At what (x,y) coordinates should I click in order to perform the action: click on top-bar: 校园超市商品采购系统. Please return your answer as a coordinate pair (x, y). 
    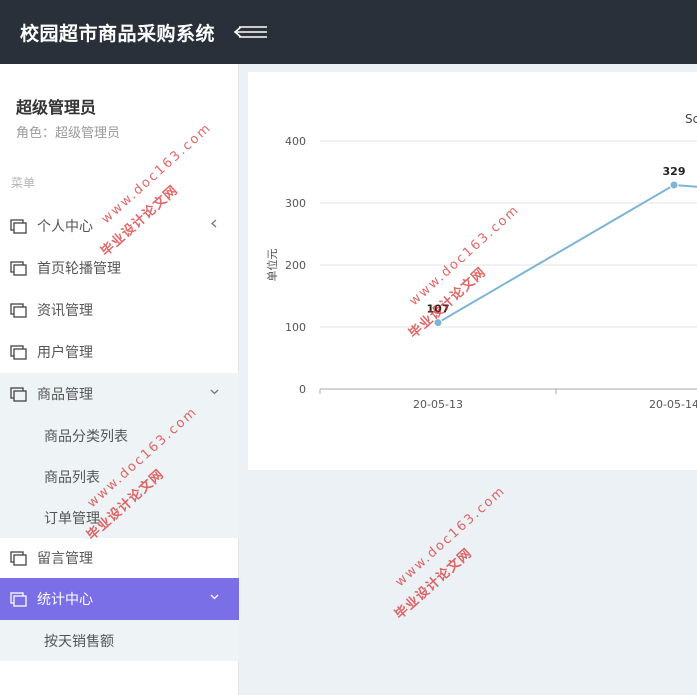
    Looking at the image, I should click on (348, 32).